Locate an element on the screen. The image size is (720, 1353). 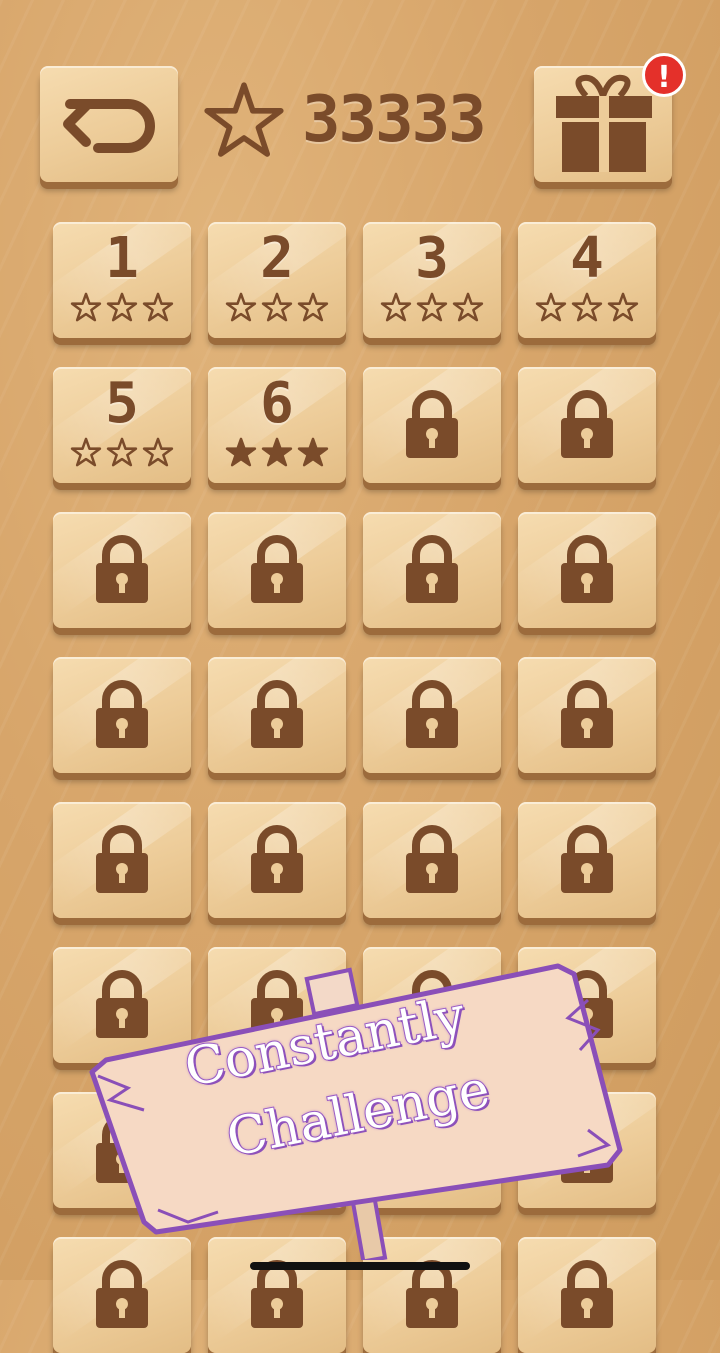
gift-notification-badge: ! is located at coordinates (664, 75).